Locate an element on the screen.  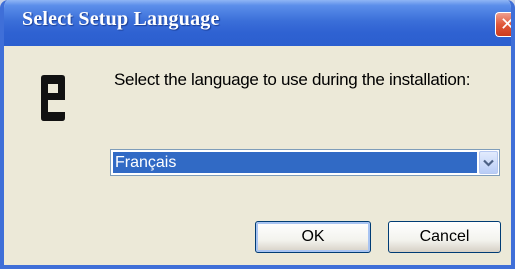
ok-button: OK is located at coordinates (313, 237).